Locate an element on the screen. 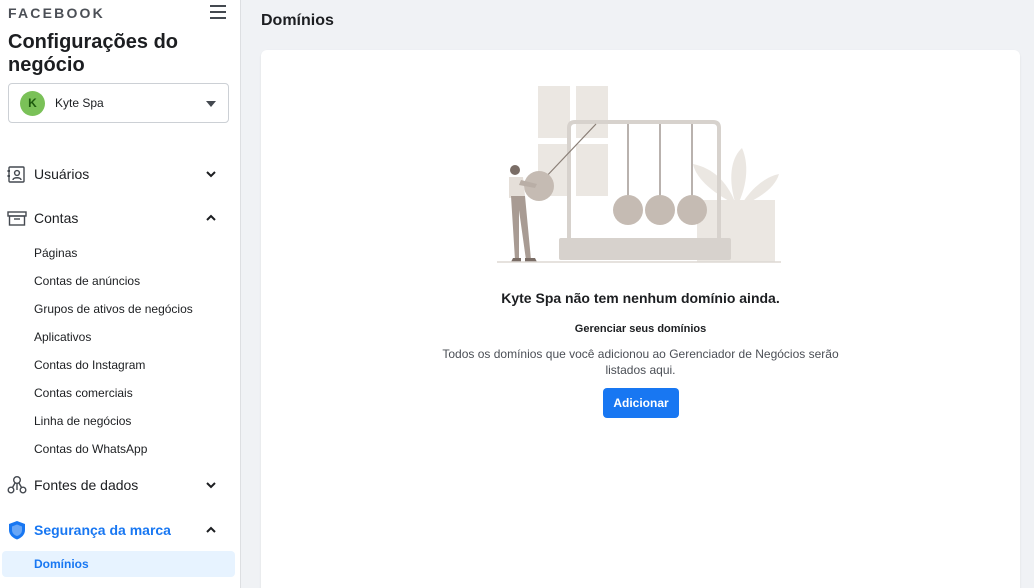 The height and width of the screenshot is (588, 1034). avatar: K is located at coordinates (32, 103).